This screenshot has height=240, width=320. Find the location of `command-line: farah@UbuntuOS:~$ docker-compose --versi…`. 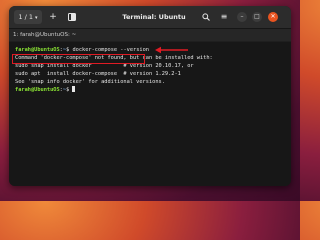

command-line: farah@UbuntuOS:~$ docker-compose --versi… is located at coordinates (82, 50).